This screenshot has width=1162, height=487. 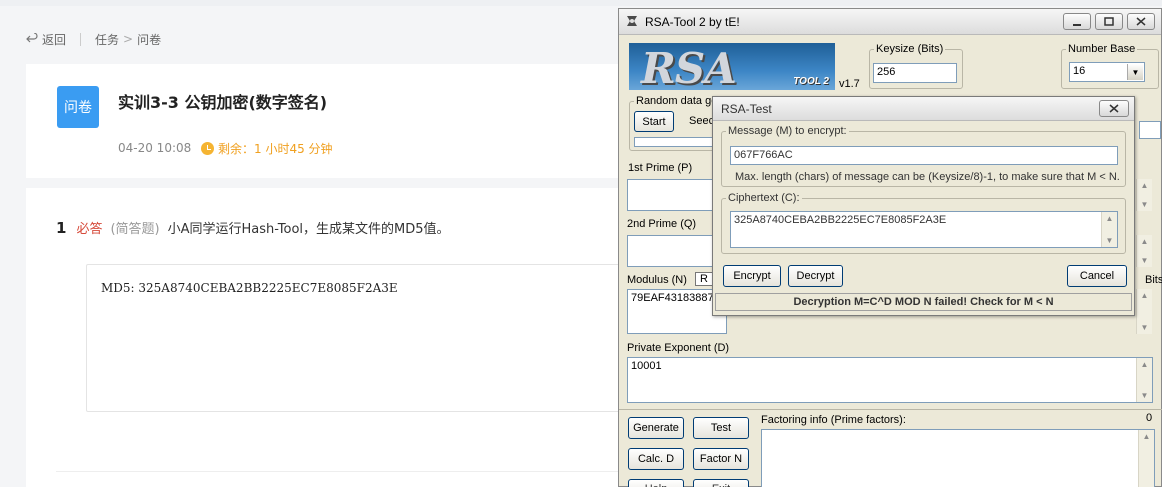 What do you see at coordinates (692, 22) in the screenshot?
I see `rsa-tool-title: RSA-Tool 2 by tE!` at bounding box center [692, 22].